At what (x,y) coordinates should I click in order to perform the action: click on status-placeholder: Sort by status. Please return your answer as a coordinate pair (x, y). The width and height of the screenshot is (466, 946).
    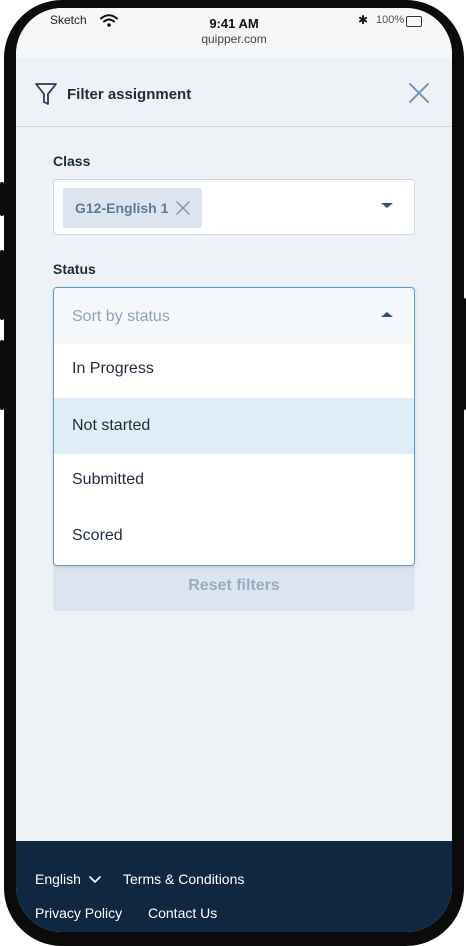
    Looking at the image, I should click on (121, 316).